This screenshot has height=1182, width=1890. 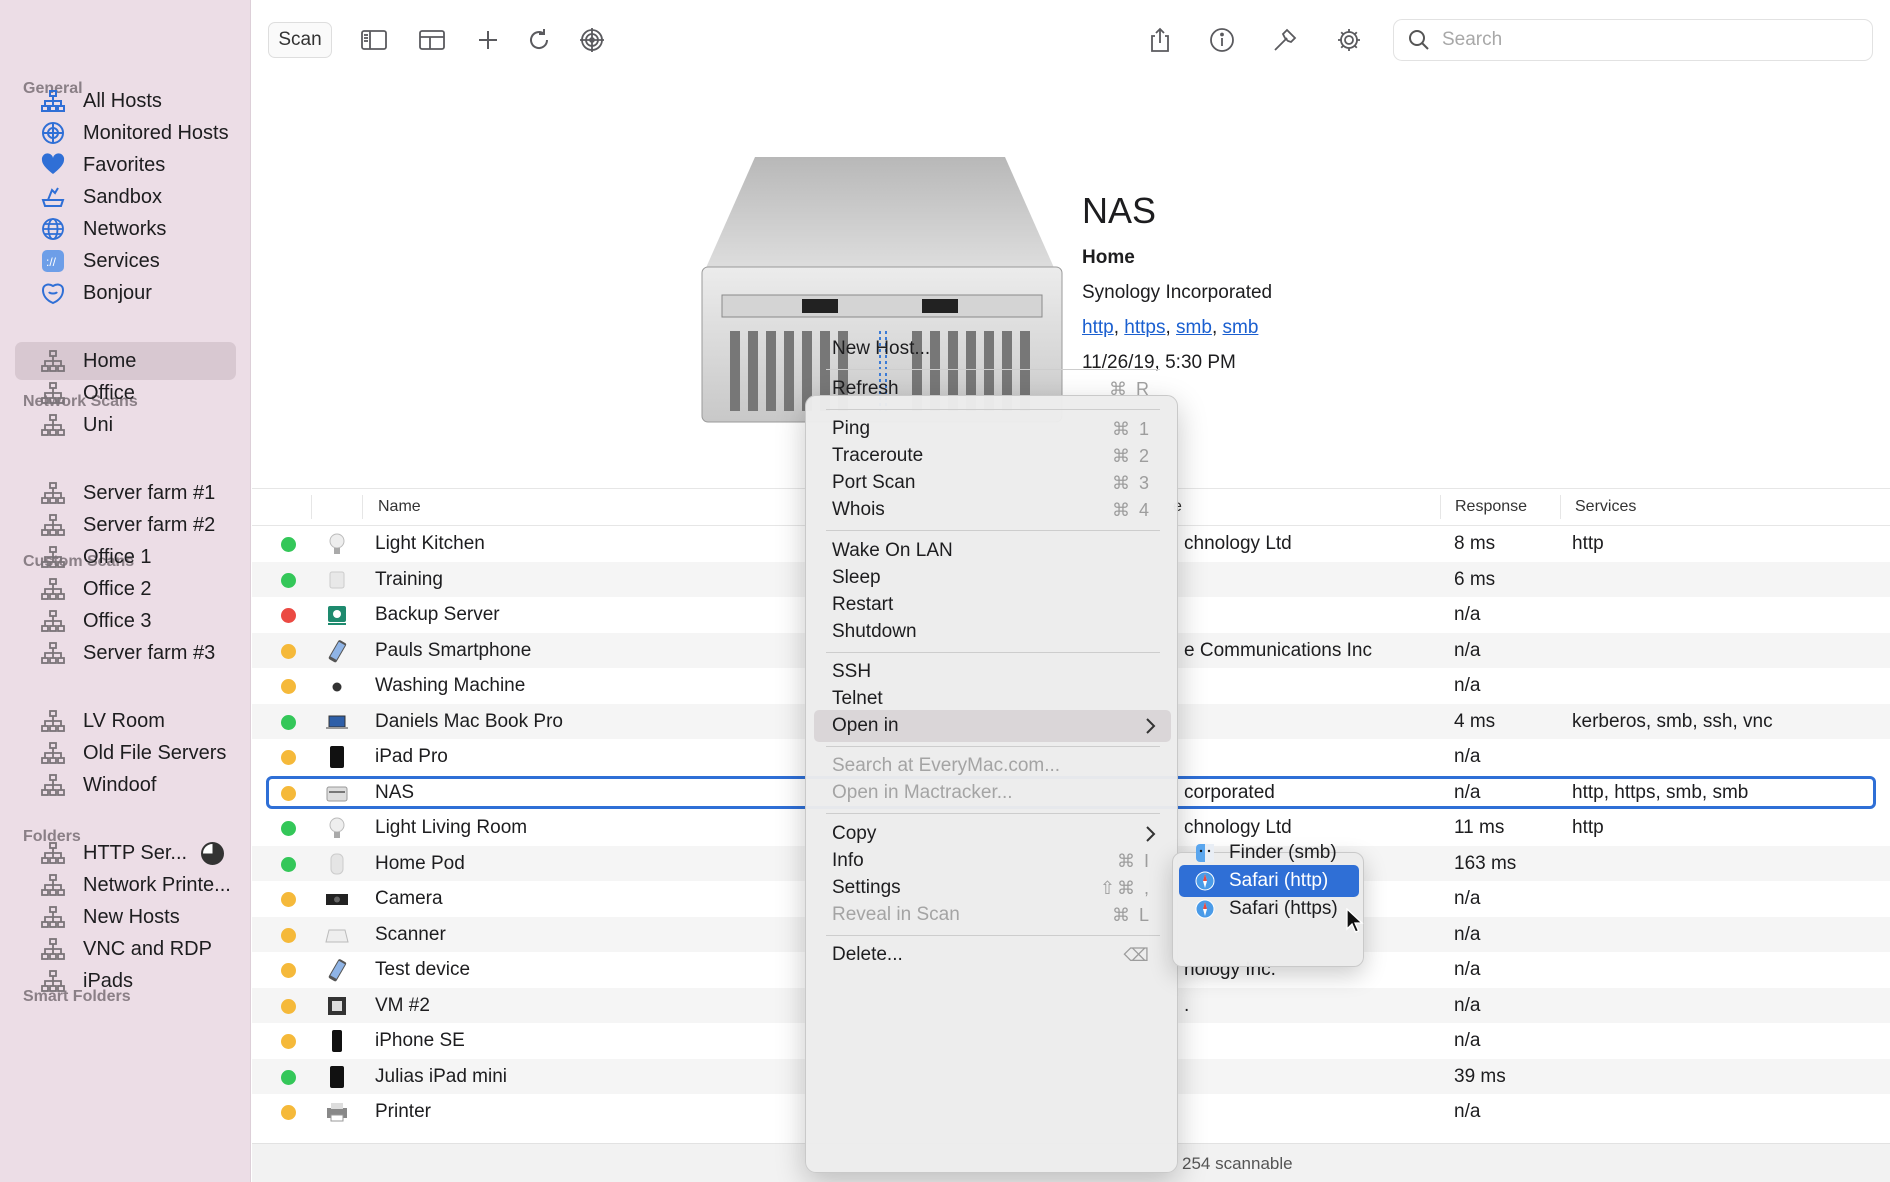 I want to click on gear-icon, so click(x=1349, y=40).